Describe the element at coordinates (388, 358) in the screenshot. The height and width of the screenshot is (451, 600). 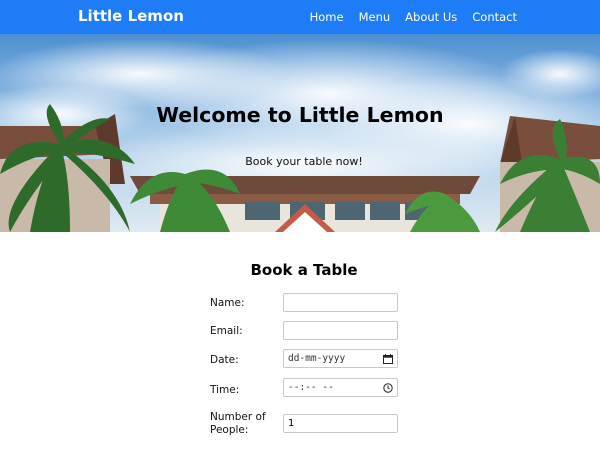
I see `calendar-icon` at that location.